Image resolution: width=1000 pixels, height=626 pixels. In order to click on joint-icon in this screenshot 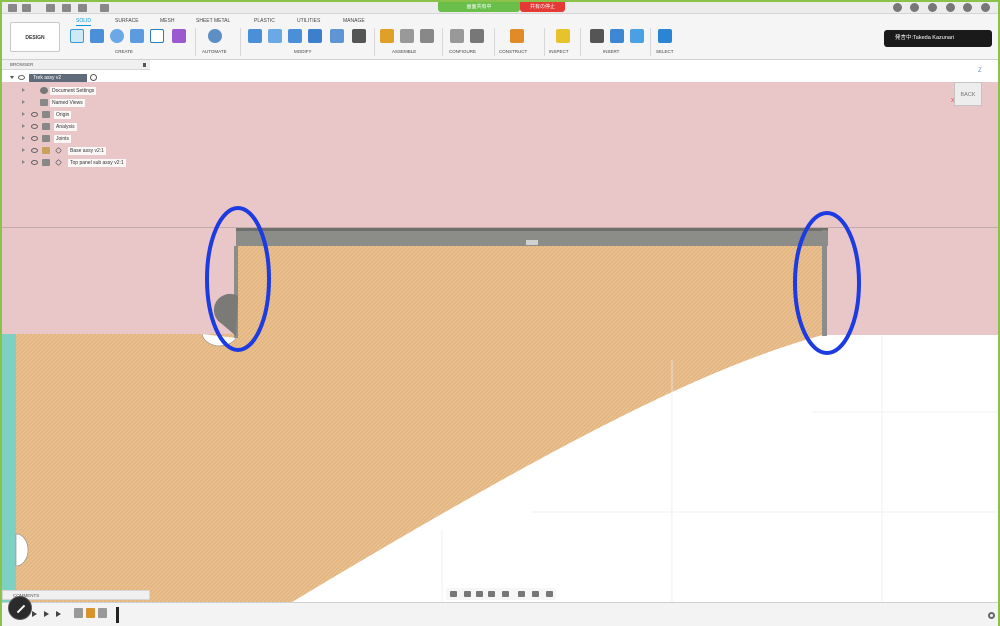, I will do `click(407, 36)`.